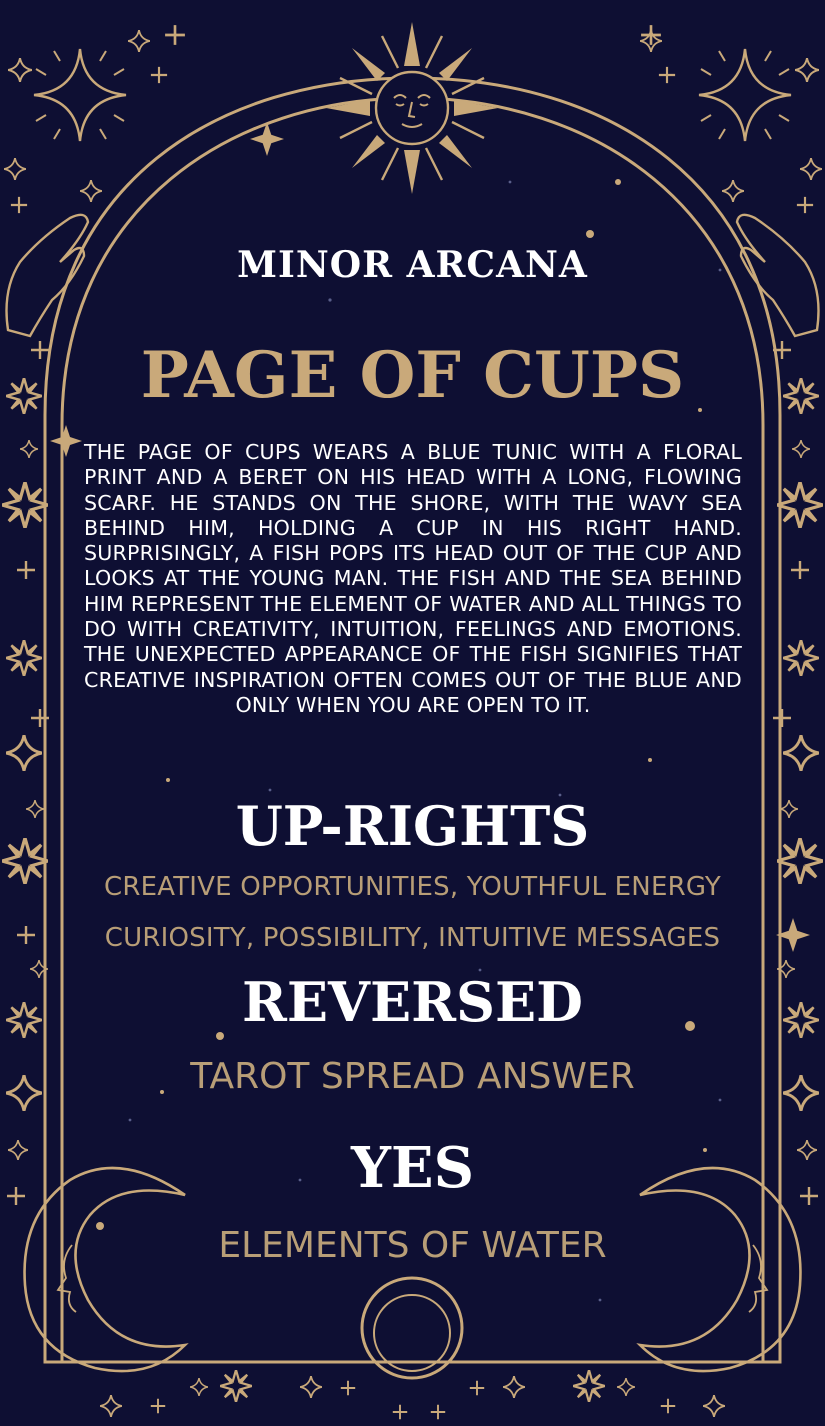 This screenshot has width=825, height=1426. What do you see at coordinates (412, 108) in the screenshot?
I see `sun-face-icon` at bounding box center [412, 108].